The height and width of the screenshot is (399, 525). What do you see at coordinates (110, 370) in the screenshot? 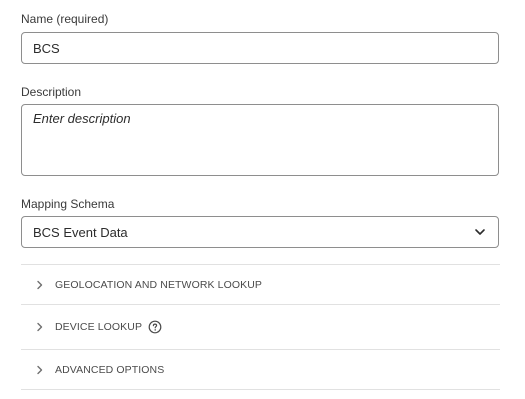
I see `section-label: ADVANCED OPTIONS` at bounding box center [110, 370].